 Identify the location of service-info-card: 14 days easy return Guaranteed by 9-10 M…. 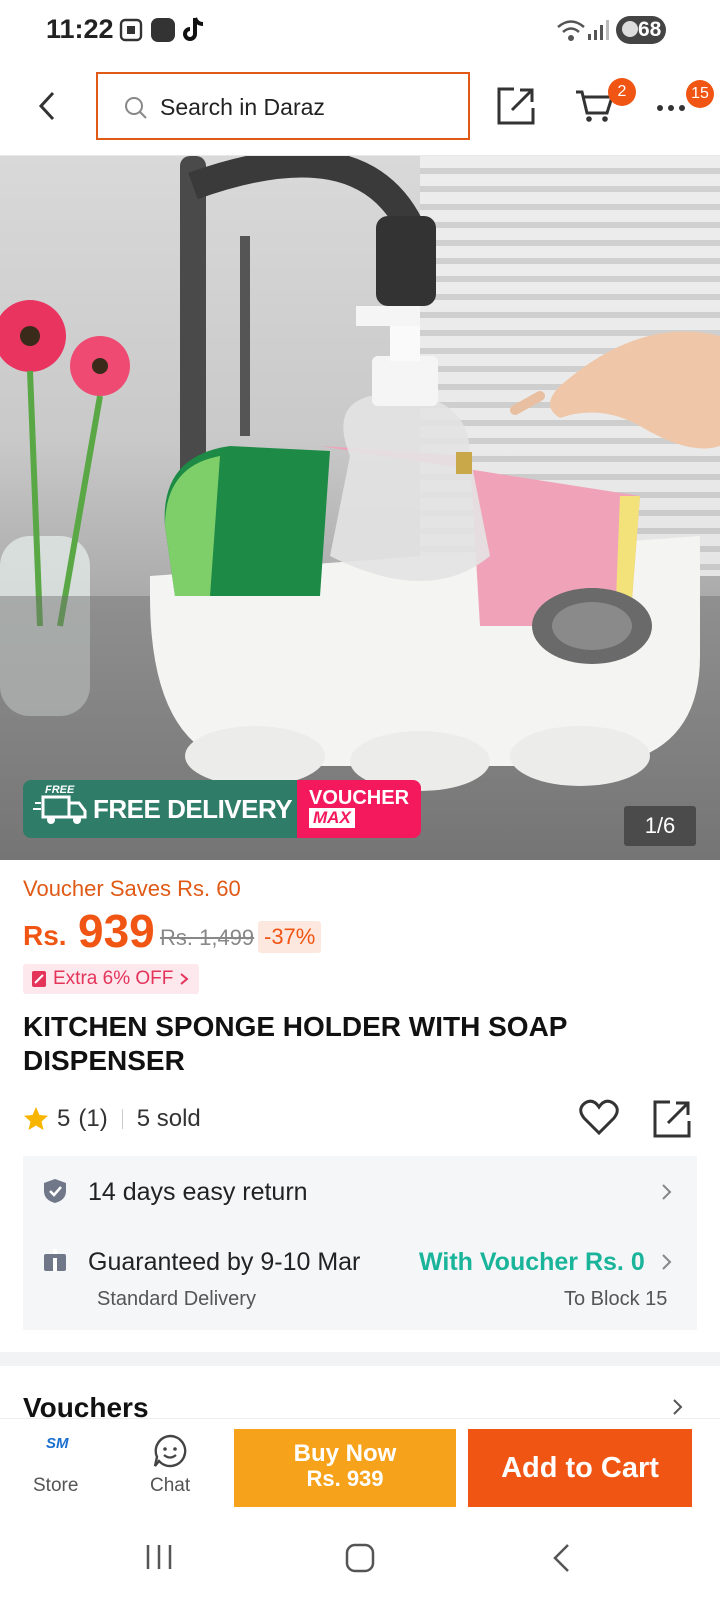
(360, 1243).